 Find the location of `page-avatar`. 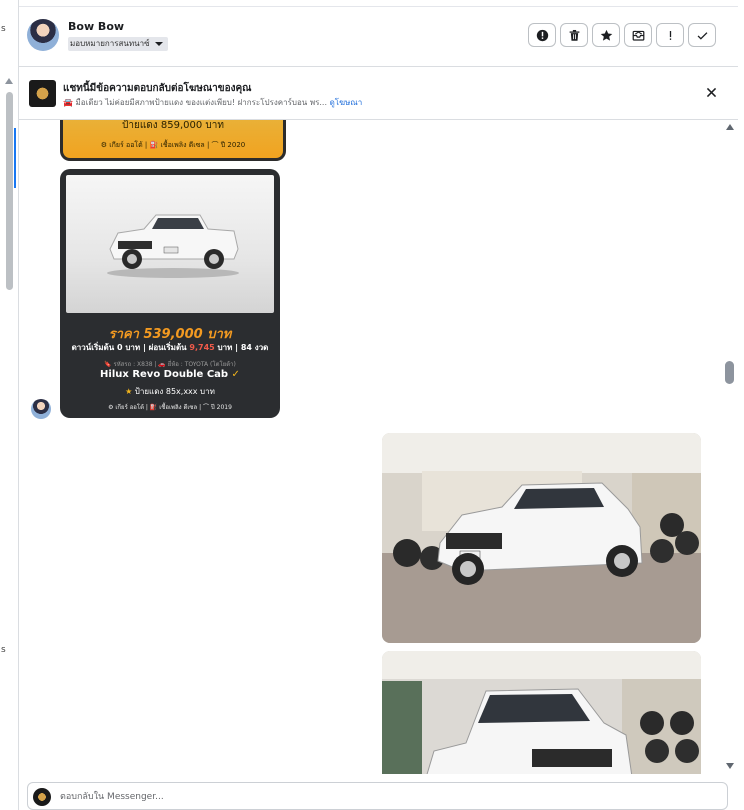

page-avatar is located at coordinates (42, 797).